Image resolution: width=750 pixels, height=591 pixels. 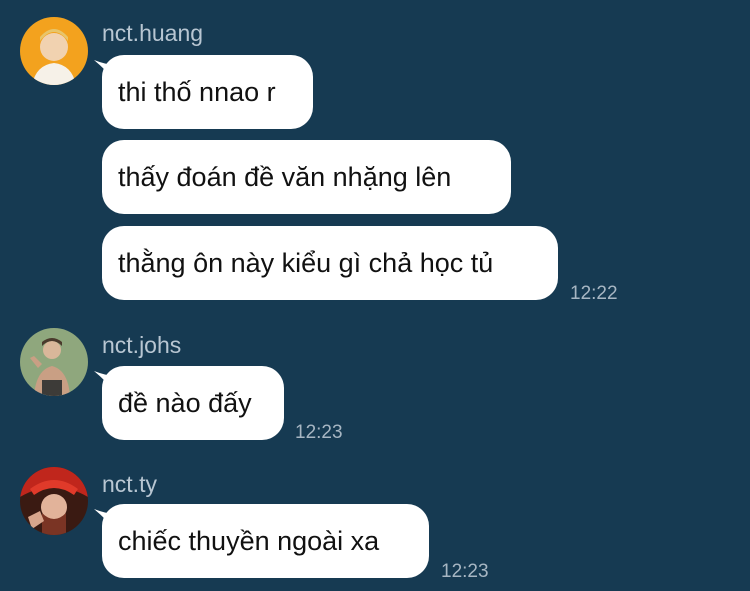 I want to click on avatar-photo-orange, so click(x=54, y=51).